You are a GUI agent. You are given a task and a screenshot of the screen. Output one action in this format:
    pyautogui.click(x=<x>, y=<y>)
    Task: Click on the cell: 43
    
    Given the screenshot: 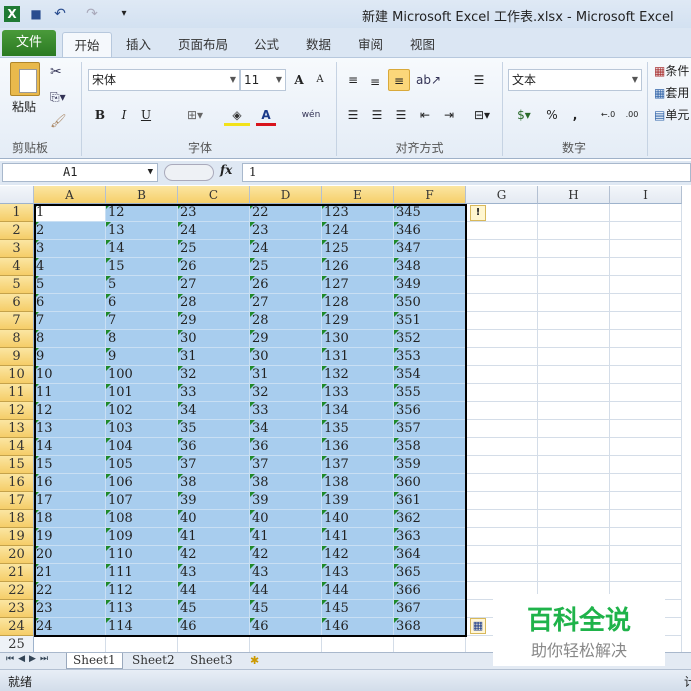 What is the action you would take?
    pyautogui.click(x=214, y=573)
    